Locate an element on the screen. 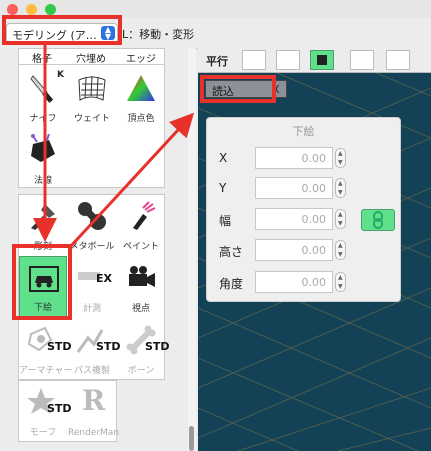 This screenshot has width=431, height=451. link-chain-icon is located at coordinates (378, 220).